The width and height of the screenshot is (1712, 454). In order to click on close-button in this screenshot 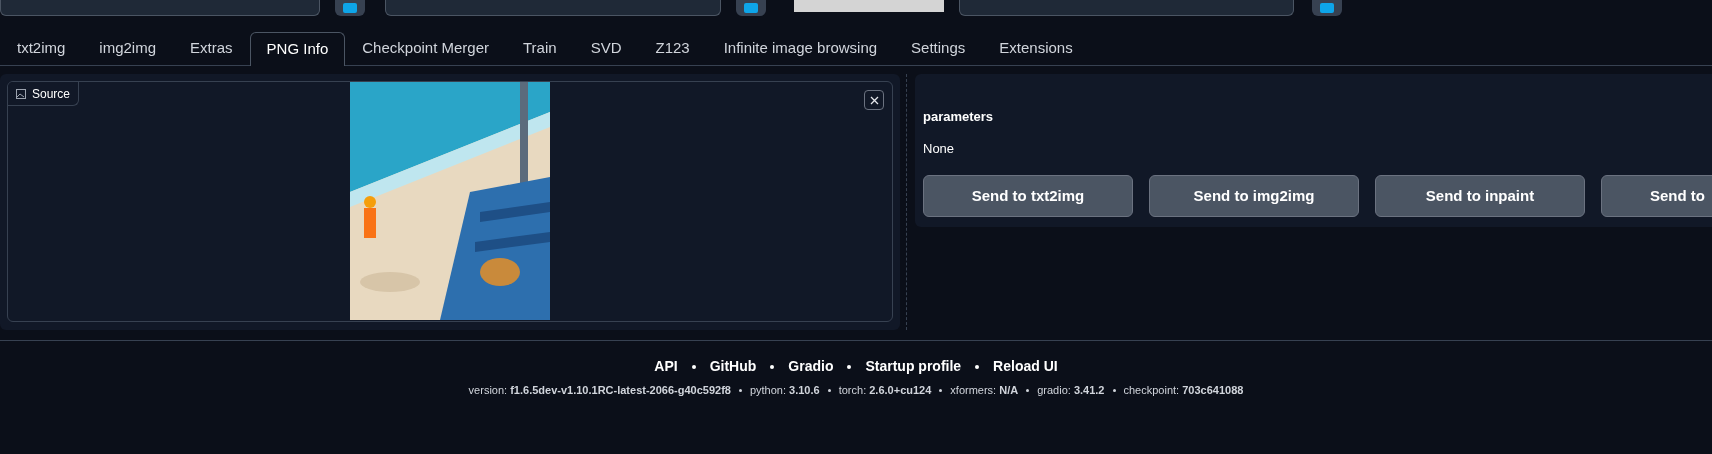, I will do `click(874, 100)`.